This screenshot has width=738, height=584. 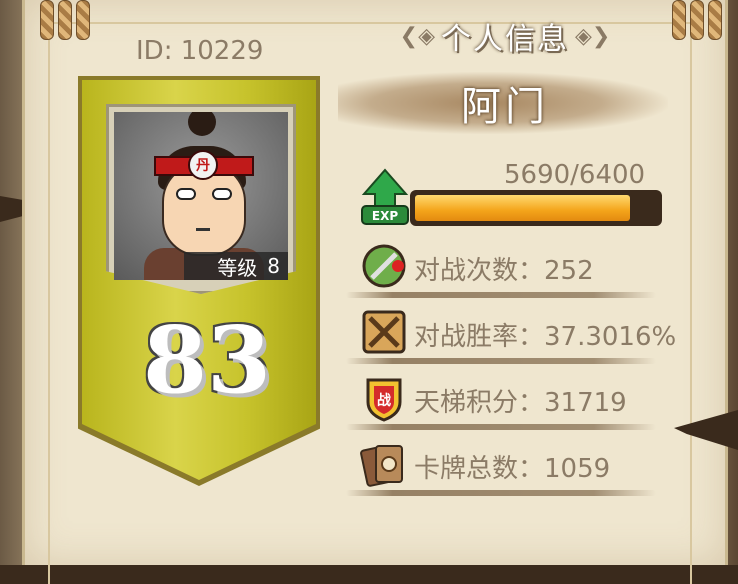 What do you see at coordinates (593, 36) in the screenshot?
I see `title-ornament-right-icon: ◈❯` at bounding box center [593, 36].